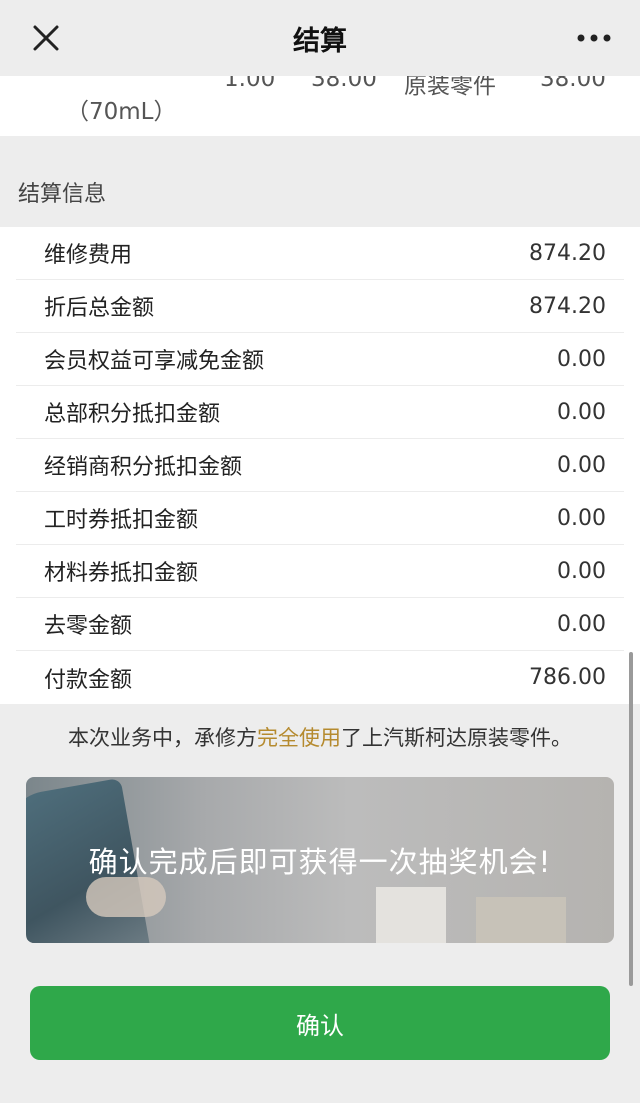 This screenshot has height=1103, width=640. What do you see at coordinates (320, 41) in the screenshot?
I see `page-title: 结算` at bounding box center [320, 41].